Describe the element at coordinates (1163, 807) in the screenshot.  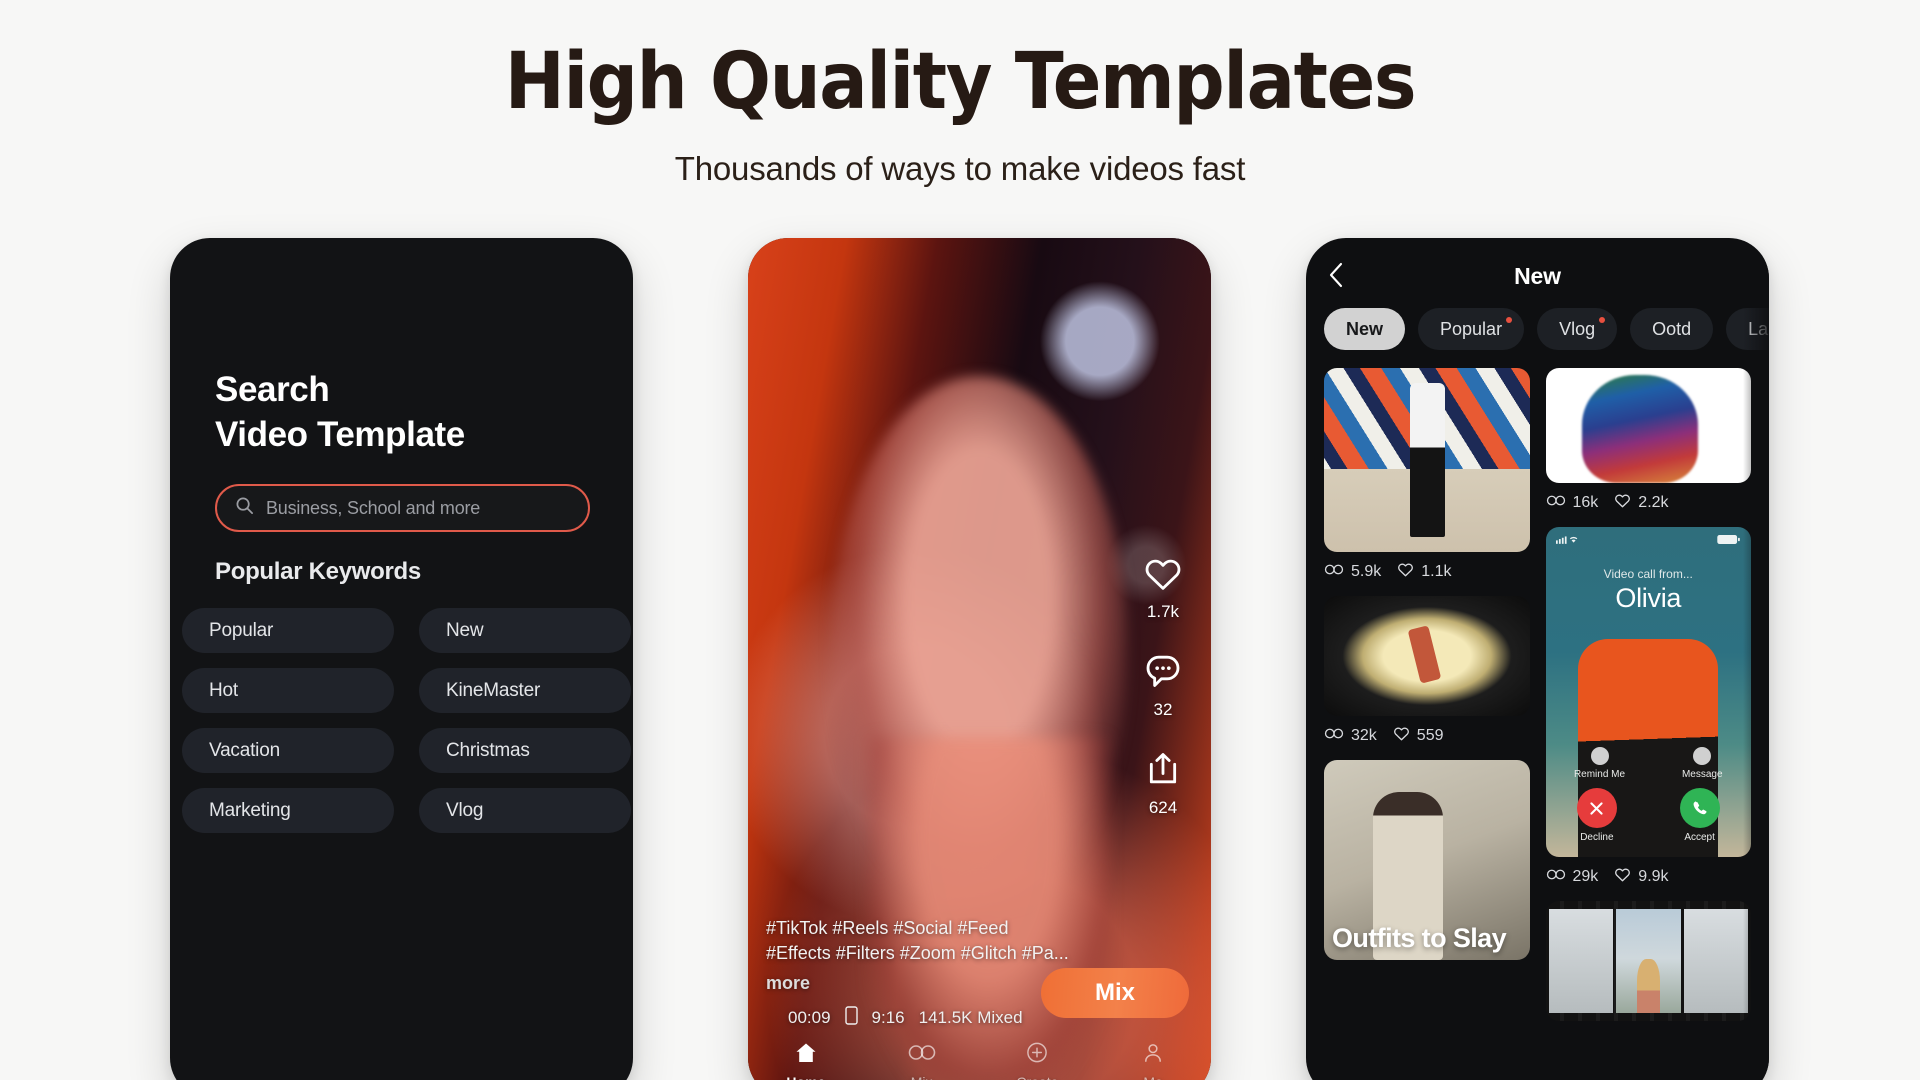
I see `share-count: 624` at that location.